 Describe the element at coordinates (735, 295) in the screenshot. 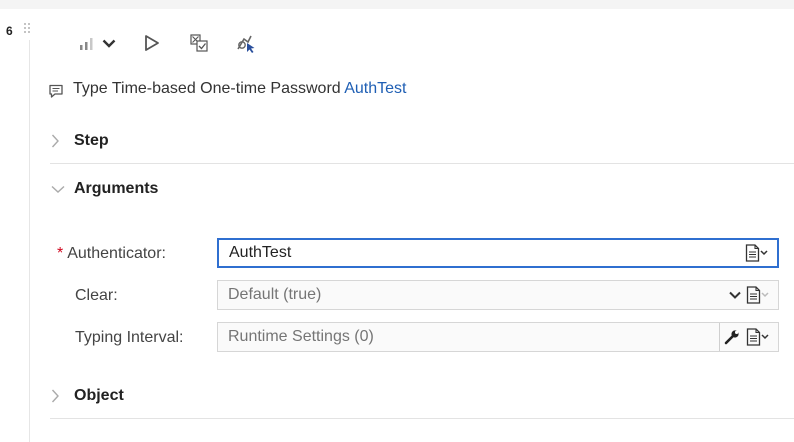

I see `clear-dropdown-chevron-icon` at that location.